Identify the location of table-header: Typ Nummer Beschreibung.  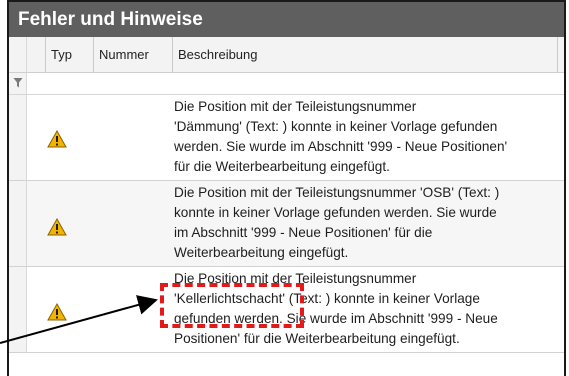
(286, 55).